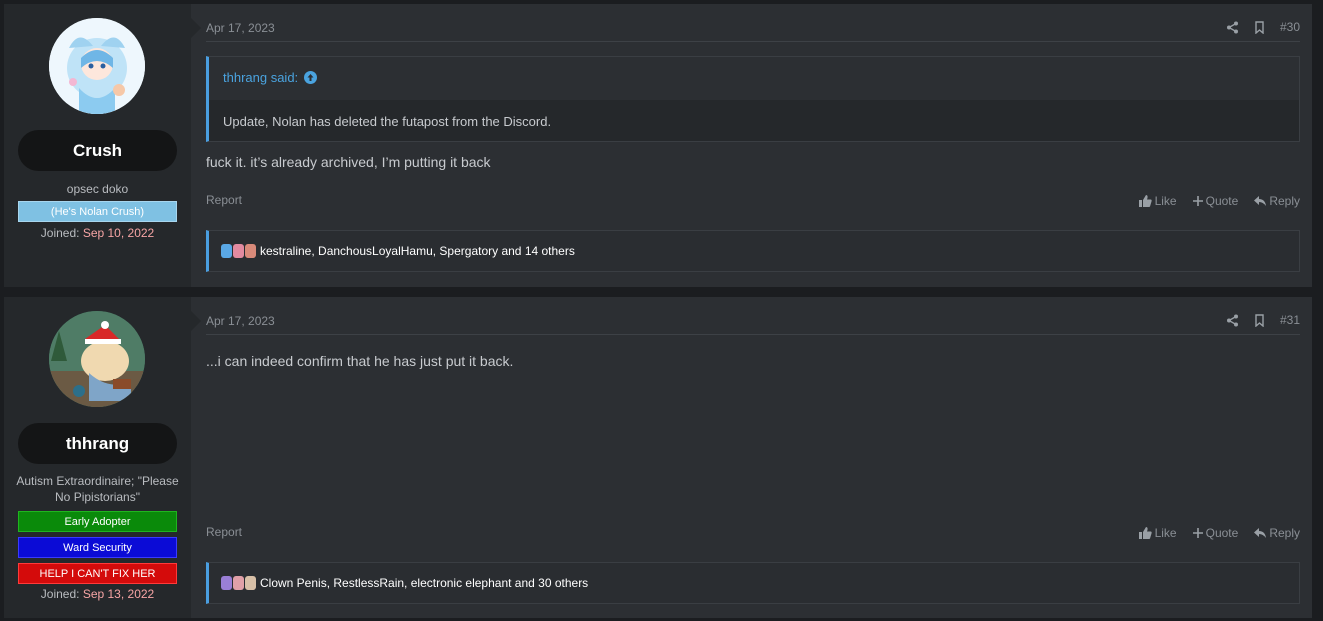 Image resolution: width=1323 pixels, height=621 pixels. I want to click on post-number: #30, so click(1290, 27).